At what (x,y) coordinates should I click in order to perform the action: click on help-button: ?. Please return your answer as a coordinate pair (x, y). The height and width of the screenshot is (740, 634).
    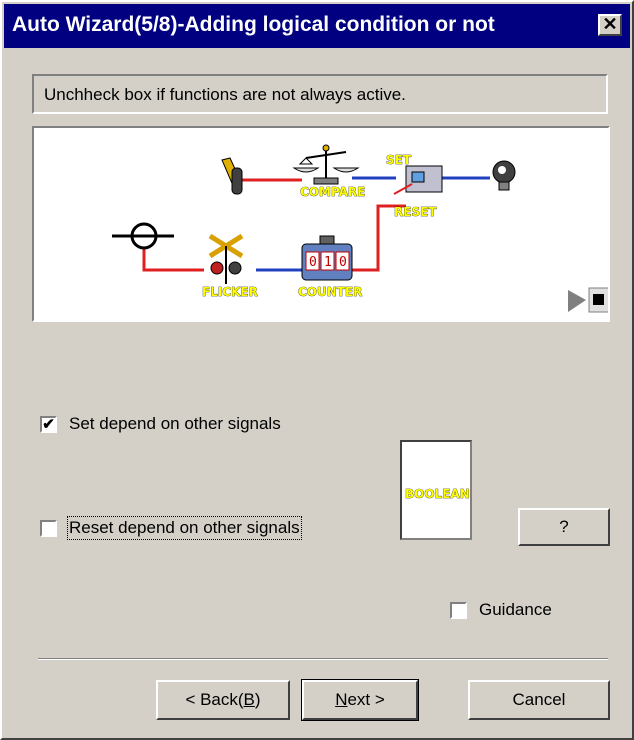
    Looking at the image, I should click on (564, 527).